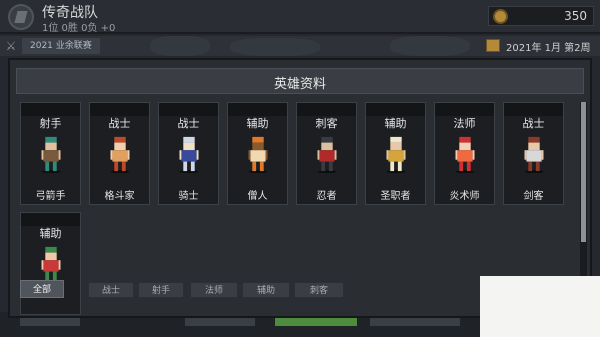 This screenshot has width=600, height=337. What do you see at coordinates (266, 290) in the screenshot?
I see `filter-tab: 辅助` at bounding box center [266, 290].